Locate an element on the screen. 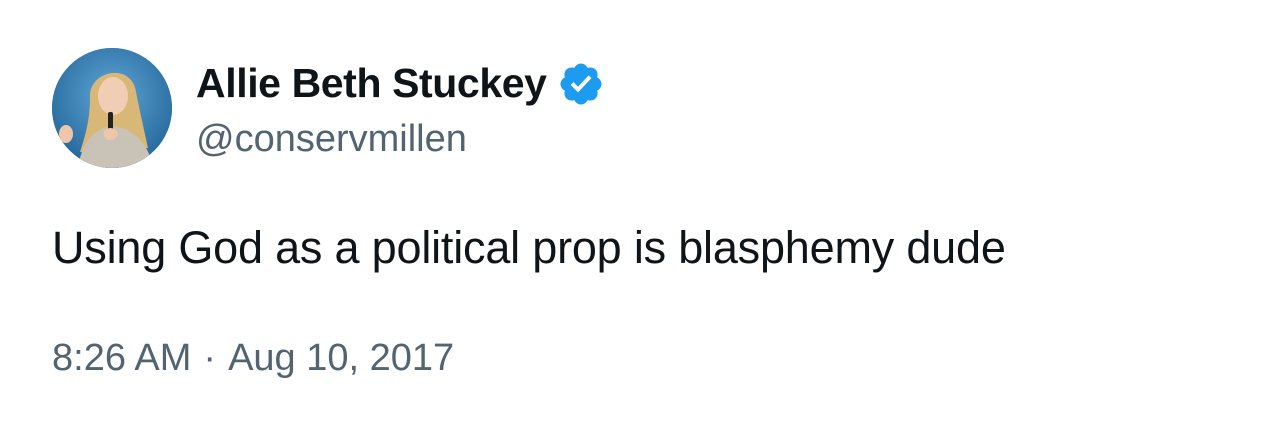 This screenshot has width=1284, height=427. display-name-row: Allie Beth Stuckey is located at coordinates (400, 84).